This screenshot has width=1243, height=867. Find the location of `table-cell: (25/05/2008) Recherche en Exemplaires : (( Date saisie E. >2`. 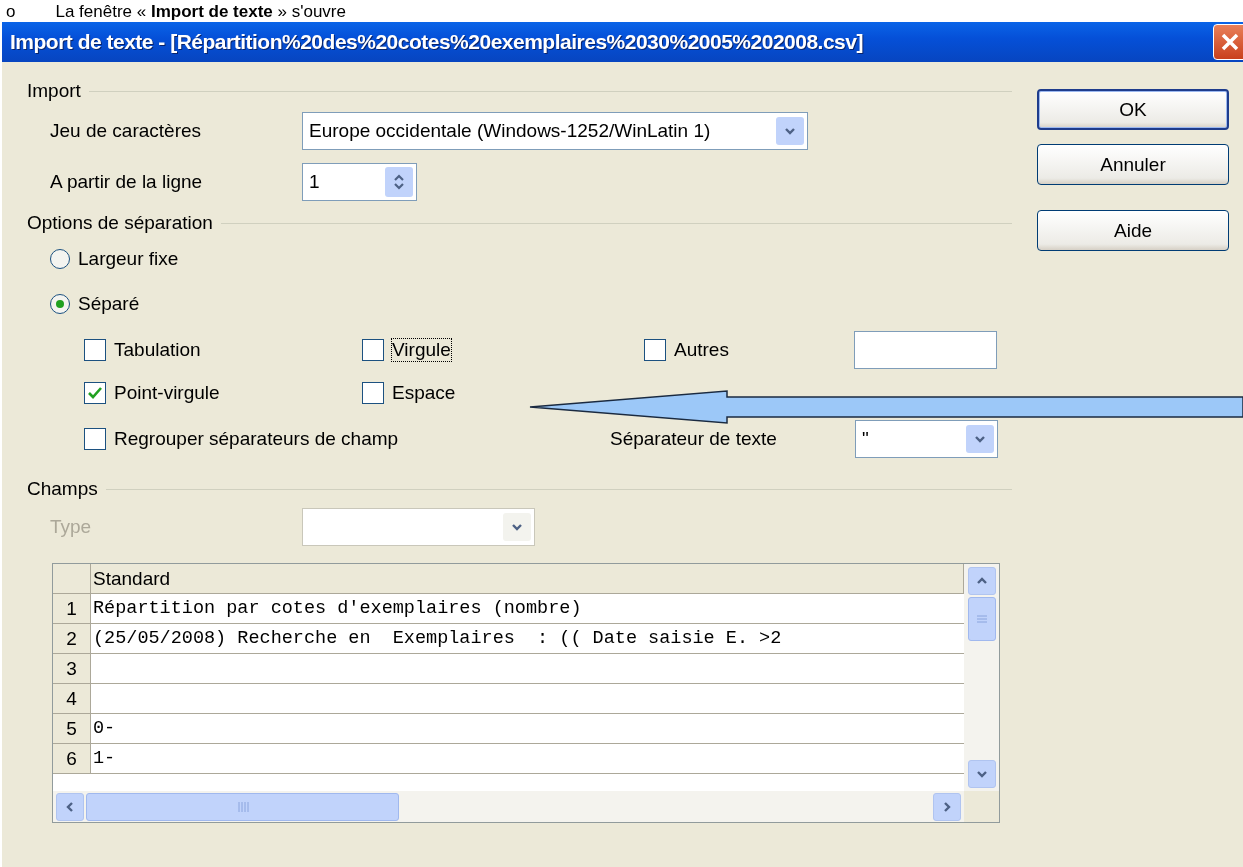

table-cell: (25/05/2008) Recherche en Exemplaires : (( Date saisie E. >2 is located at coordinates (527, 639).